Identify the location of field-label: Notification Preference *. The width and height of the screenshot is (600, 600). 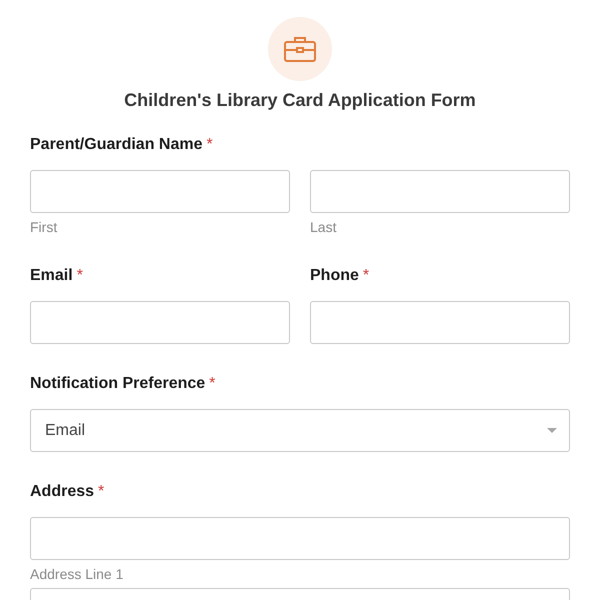
(123, 384).